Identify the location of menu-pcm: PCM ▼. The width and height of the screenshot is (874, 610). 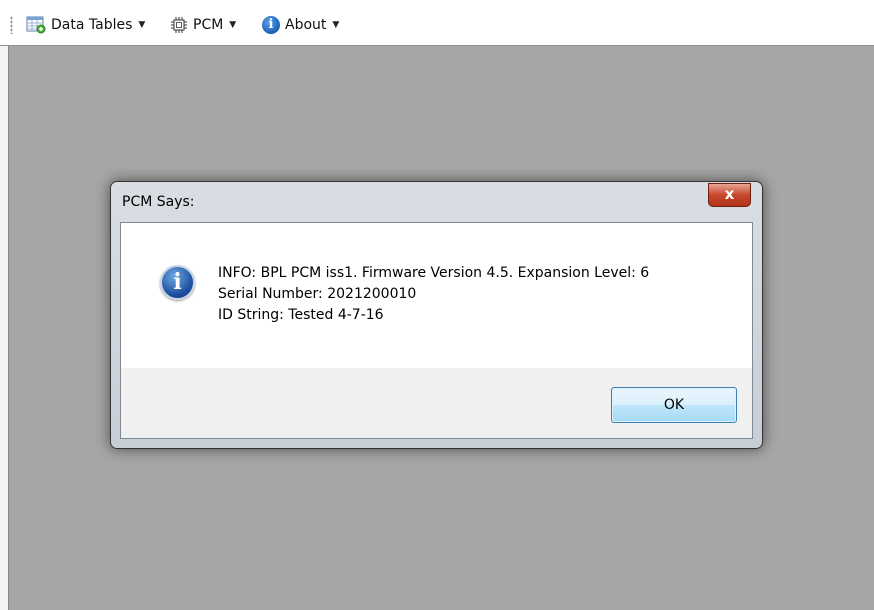
(203, 25).